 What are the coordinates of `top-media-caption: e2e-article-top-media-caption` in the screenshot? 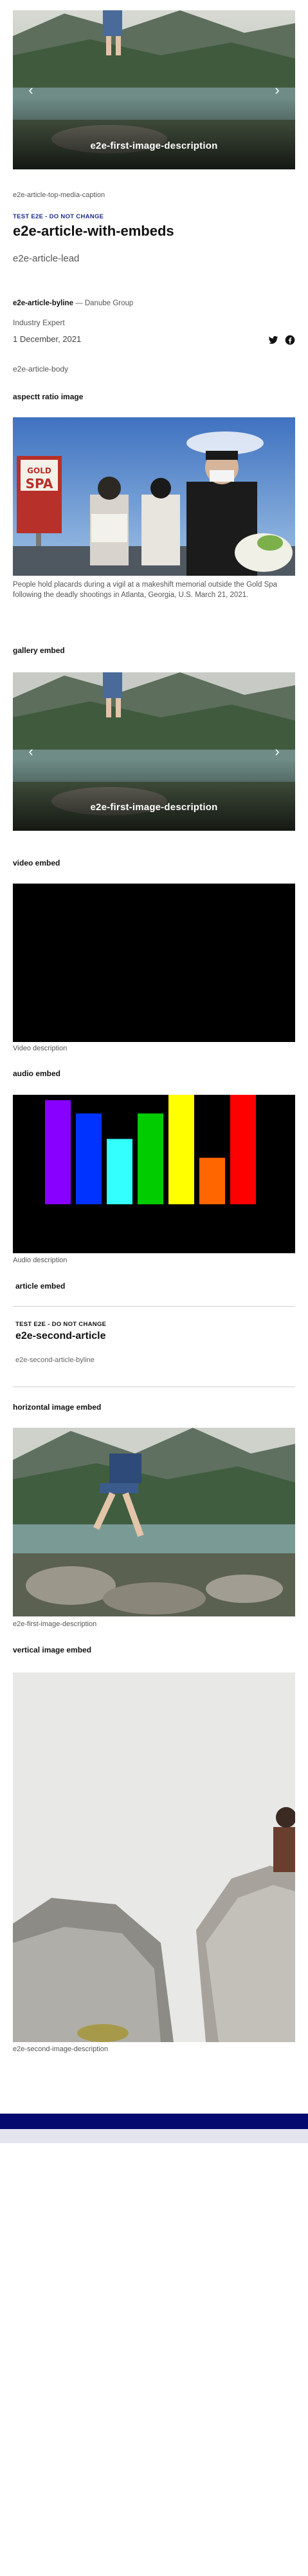 It's located at (59, 195).